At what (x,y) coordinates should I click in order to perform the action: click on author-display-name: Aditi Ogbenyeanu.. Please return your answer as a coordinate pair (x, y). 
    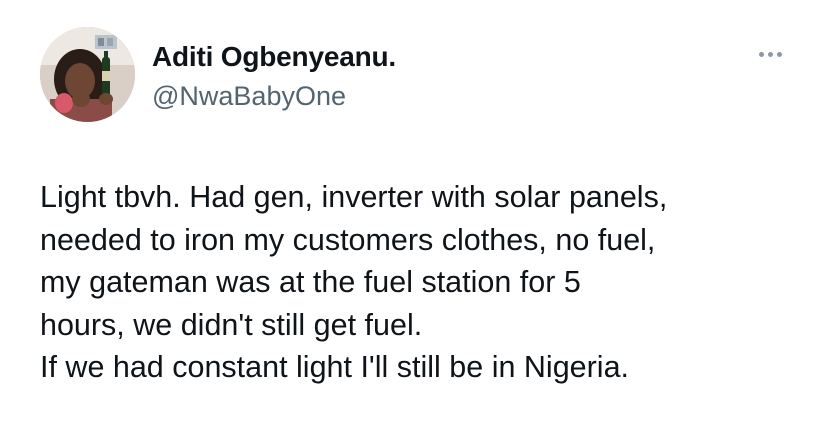
    Looking at the image, I should click on (274, 57).